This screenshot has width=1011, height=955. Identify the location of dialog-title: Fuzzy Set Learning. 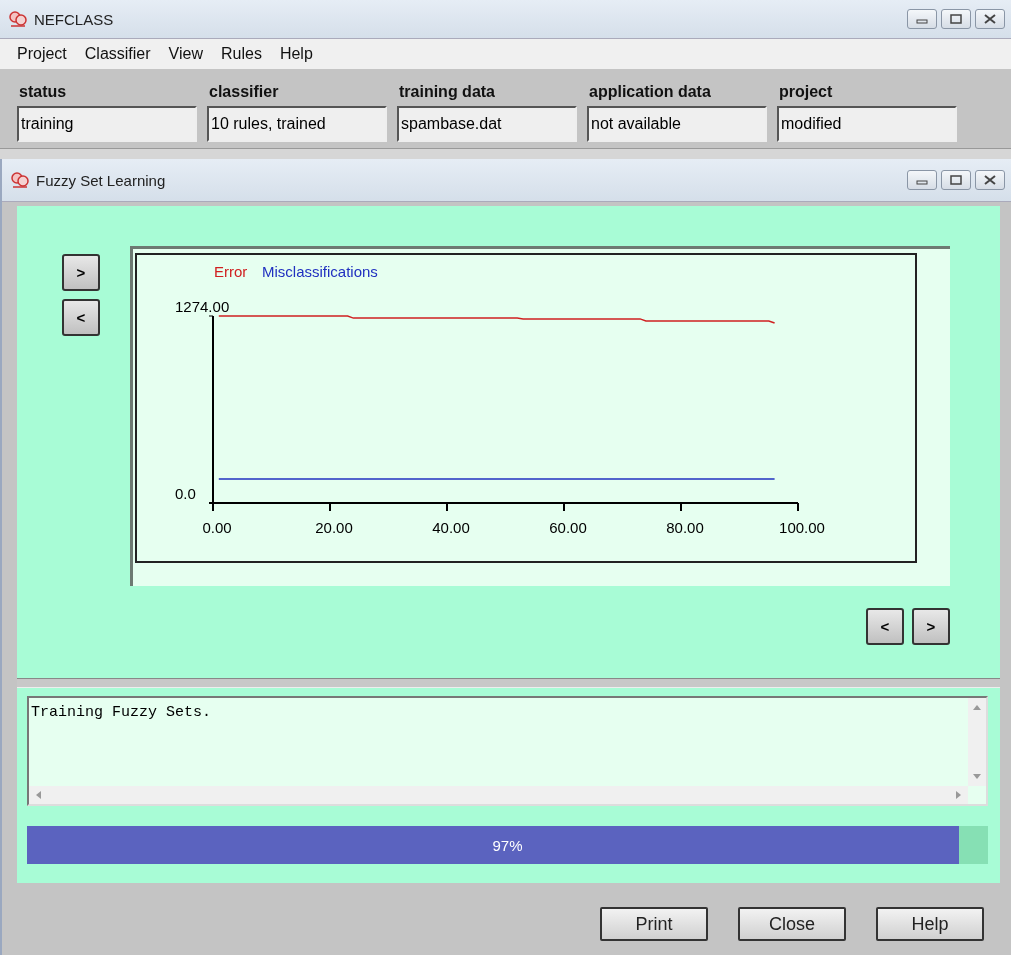
(101, 180).